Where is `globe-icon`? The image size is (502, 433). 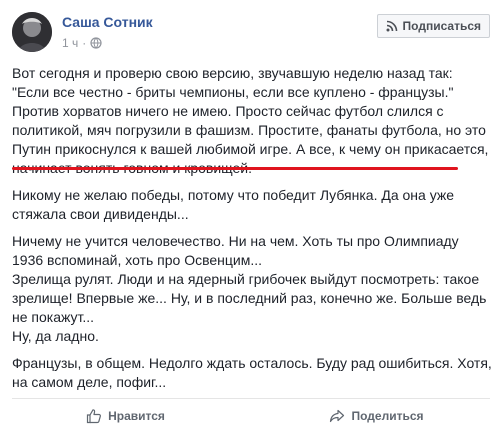 globe-icon is located at coordinates (96, 43).